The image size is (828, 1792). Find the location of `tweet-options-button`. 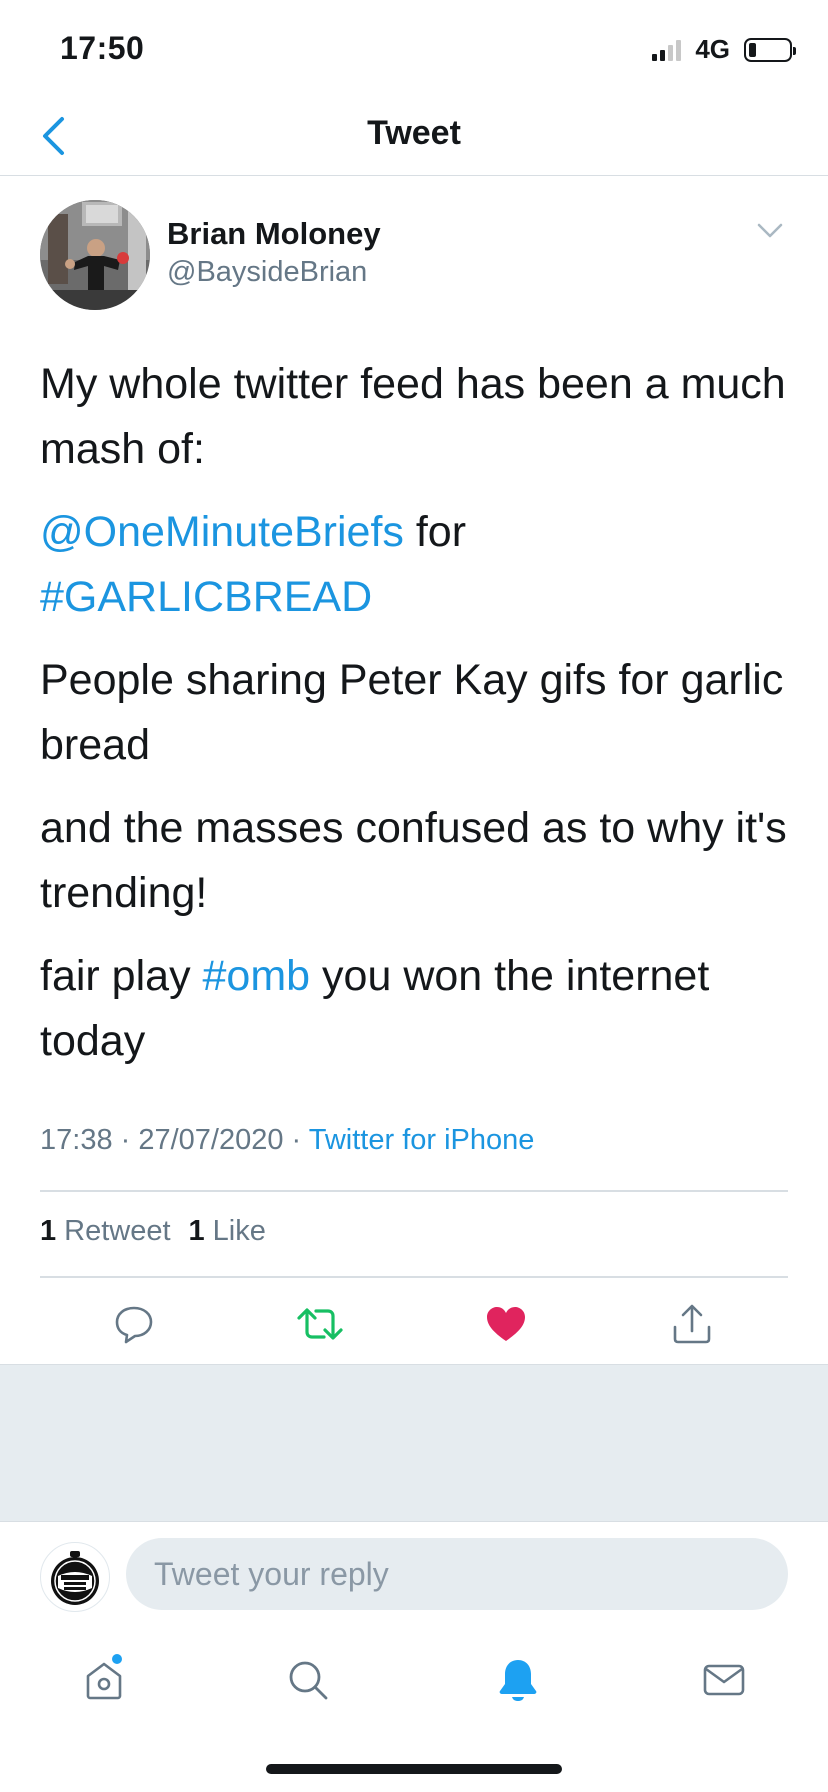

tweet-options-button is located at coordinates (774, 236).